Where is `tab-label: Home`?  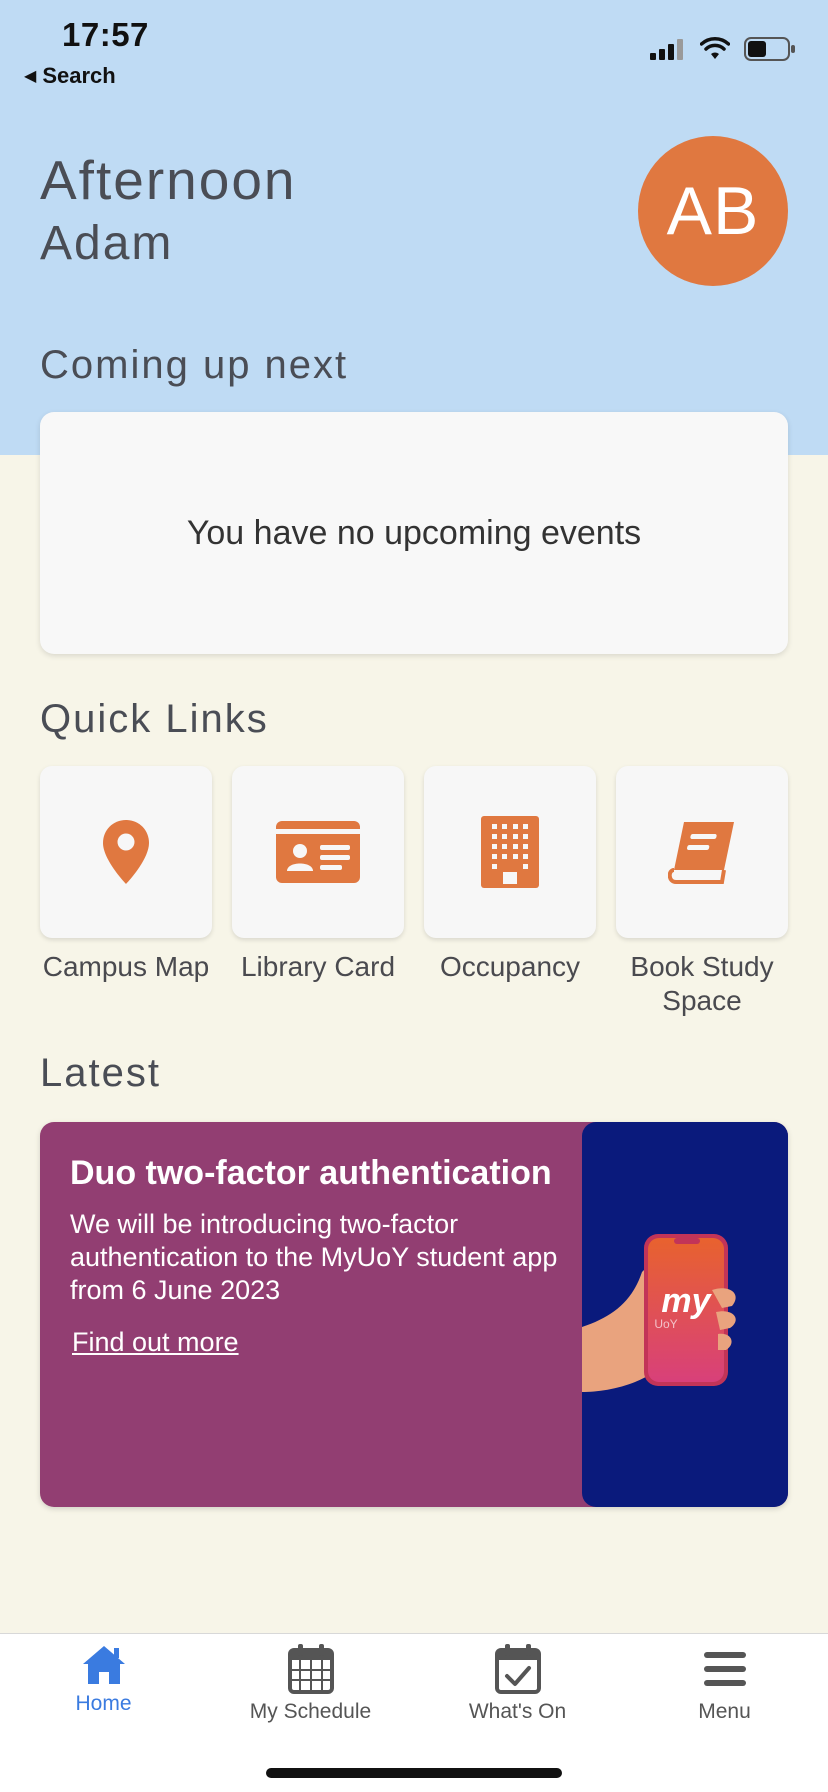 tab-label: Home is located at coordinates (103, 1703).